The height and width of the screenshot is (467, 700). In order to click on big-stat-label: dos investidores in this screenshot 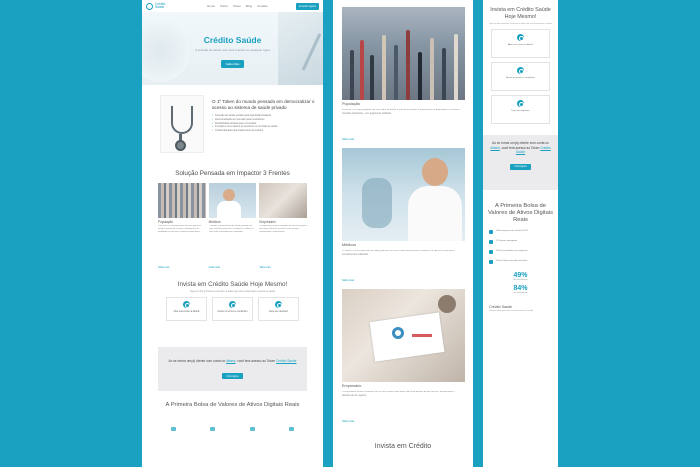, I will do `click(520, 280)`.